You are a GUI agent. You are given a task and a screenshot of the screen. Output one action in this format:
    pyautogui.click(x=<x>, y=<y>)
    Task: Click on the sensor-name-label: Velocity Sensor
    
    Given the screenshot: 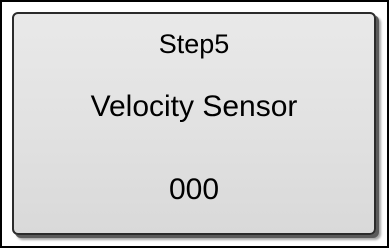 What is the action you would take?
    pyautogui.click(x=194, y=106)
    